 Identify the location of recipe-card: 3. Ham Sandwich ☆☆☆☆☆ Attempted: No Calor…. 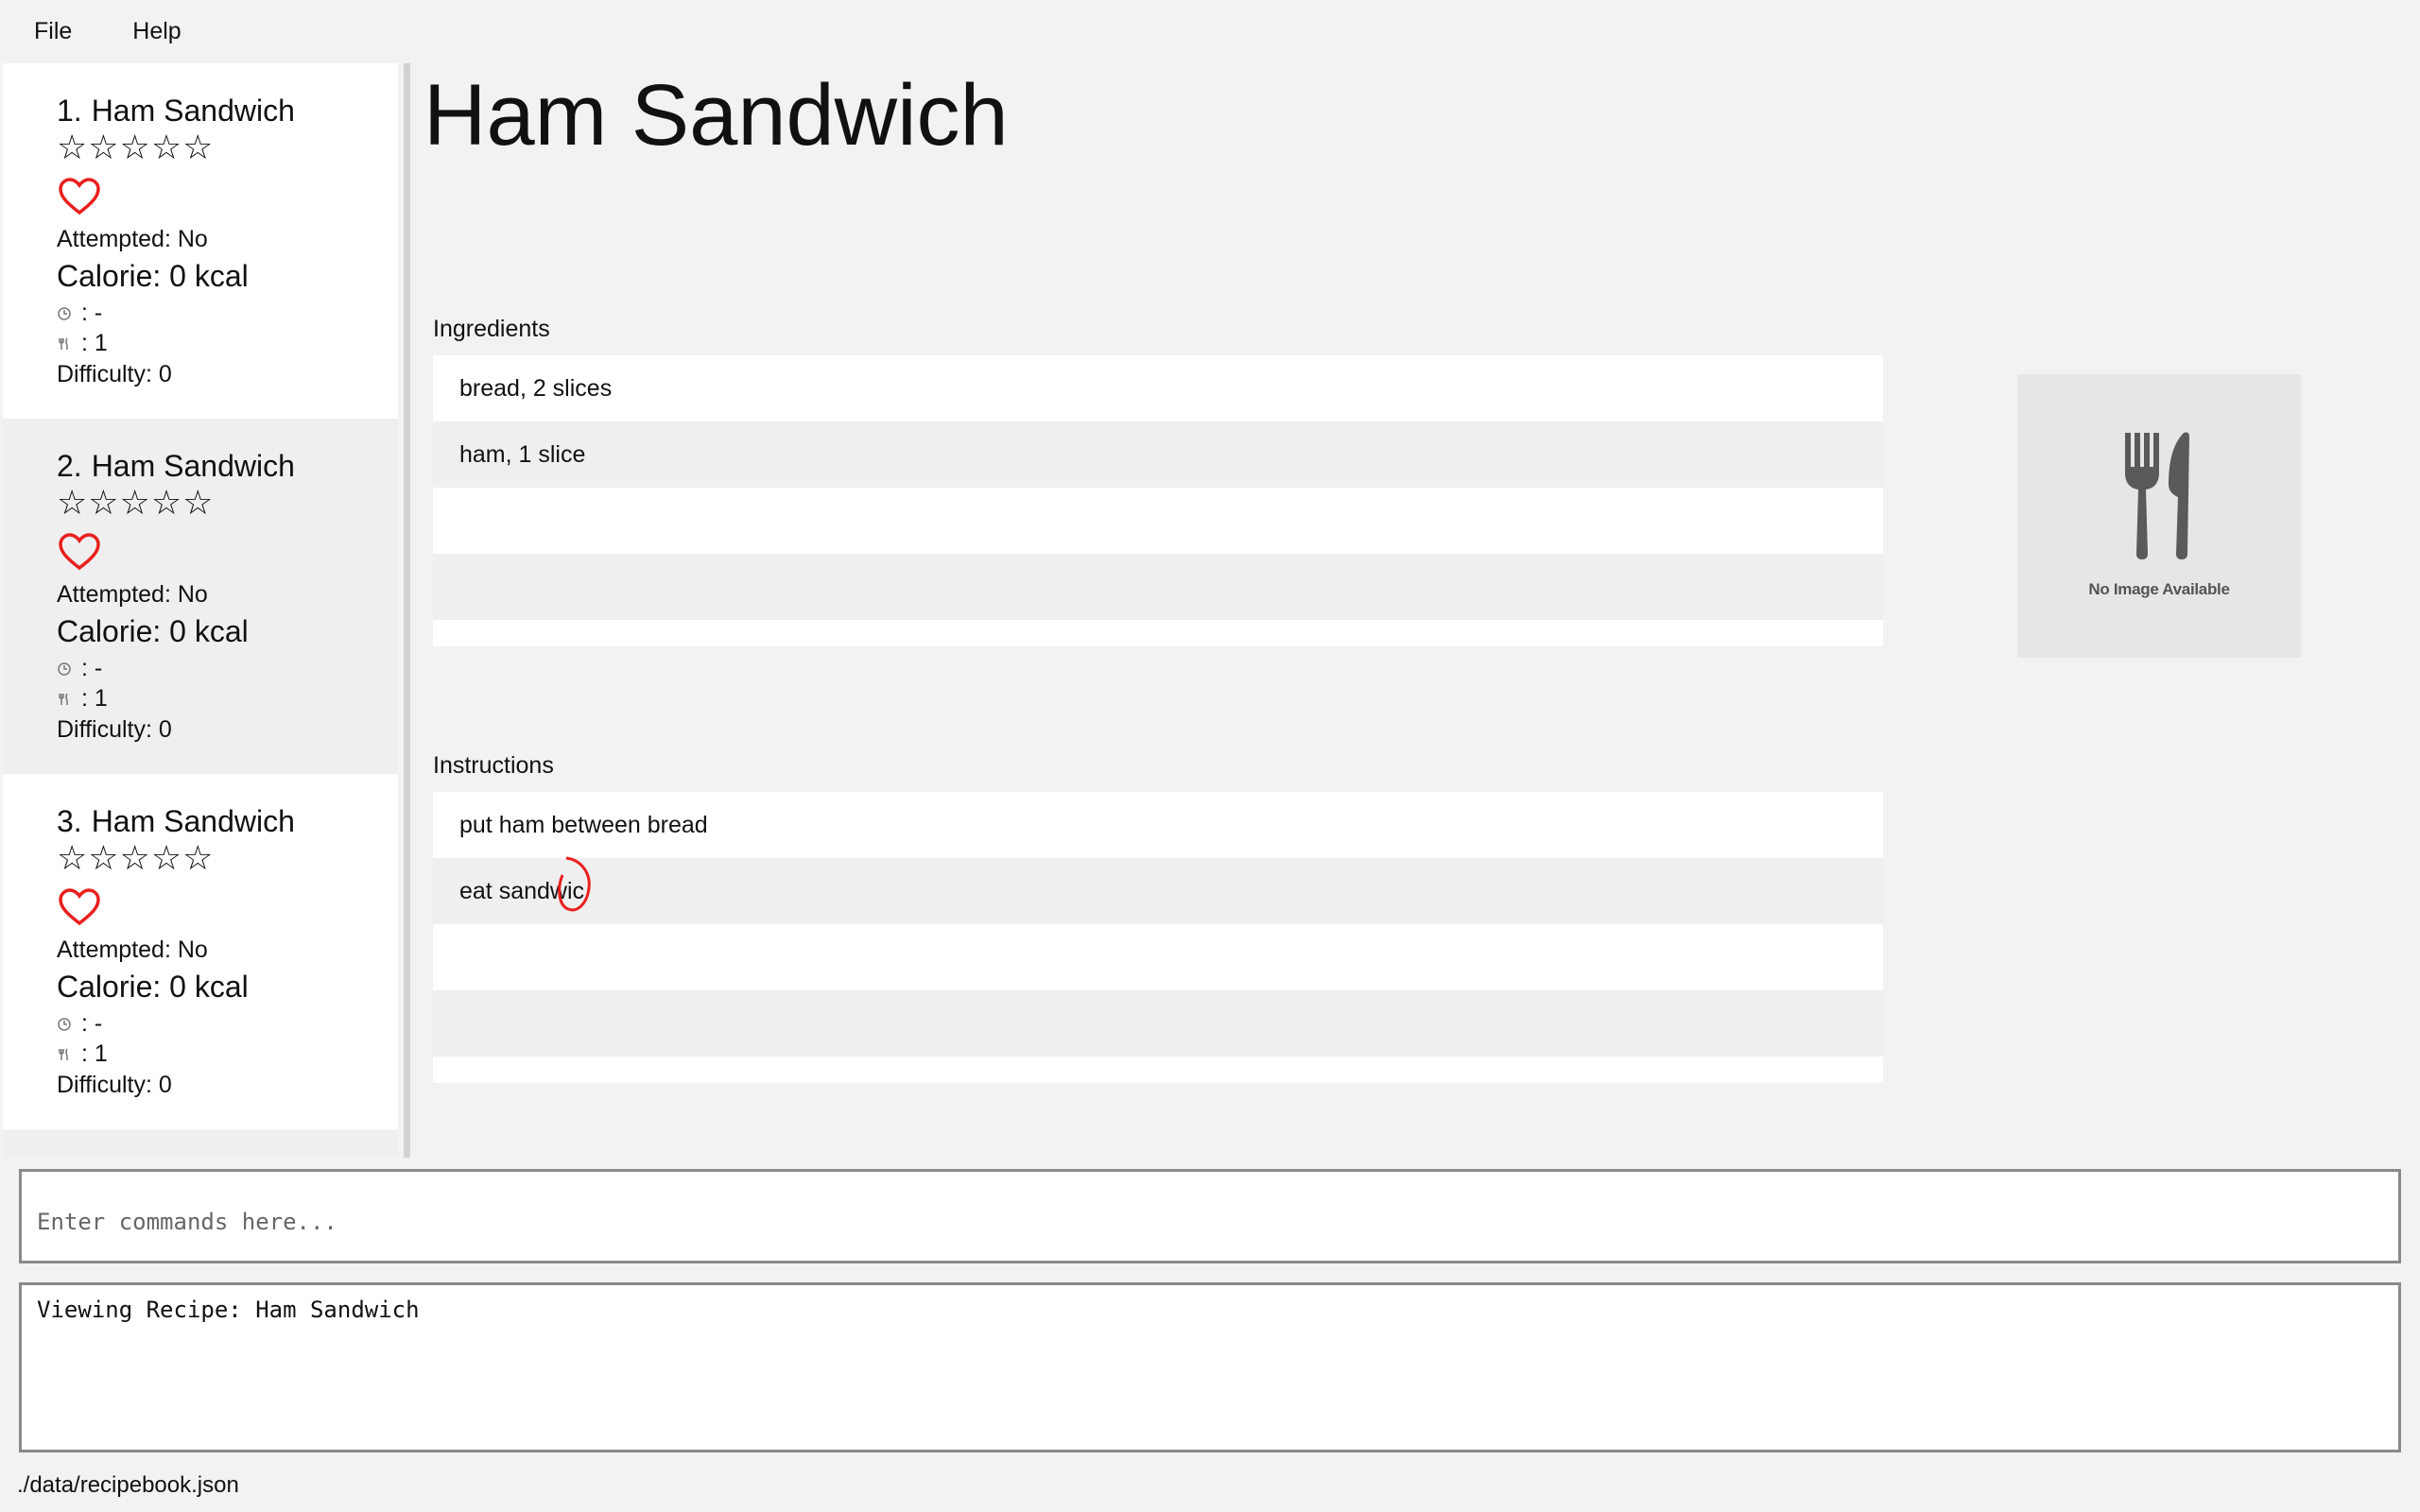
(201, 951).